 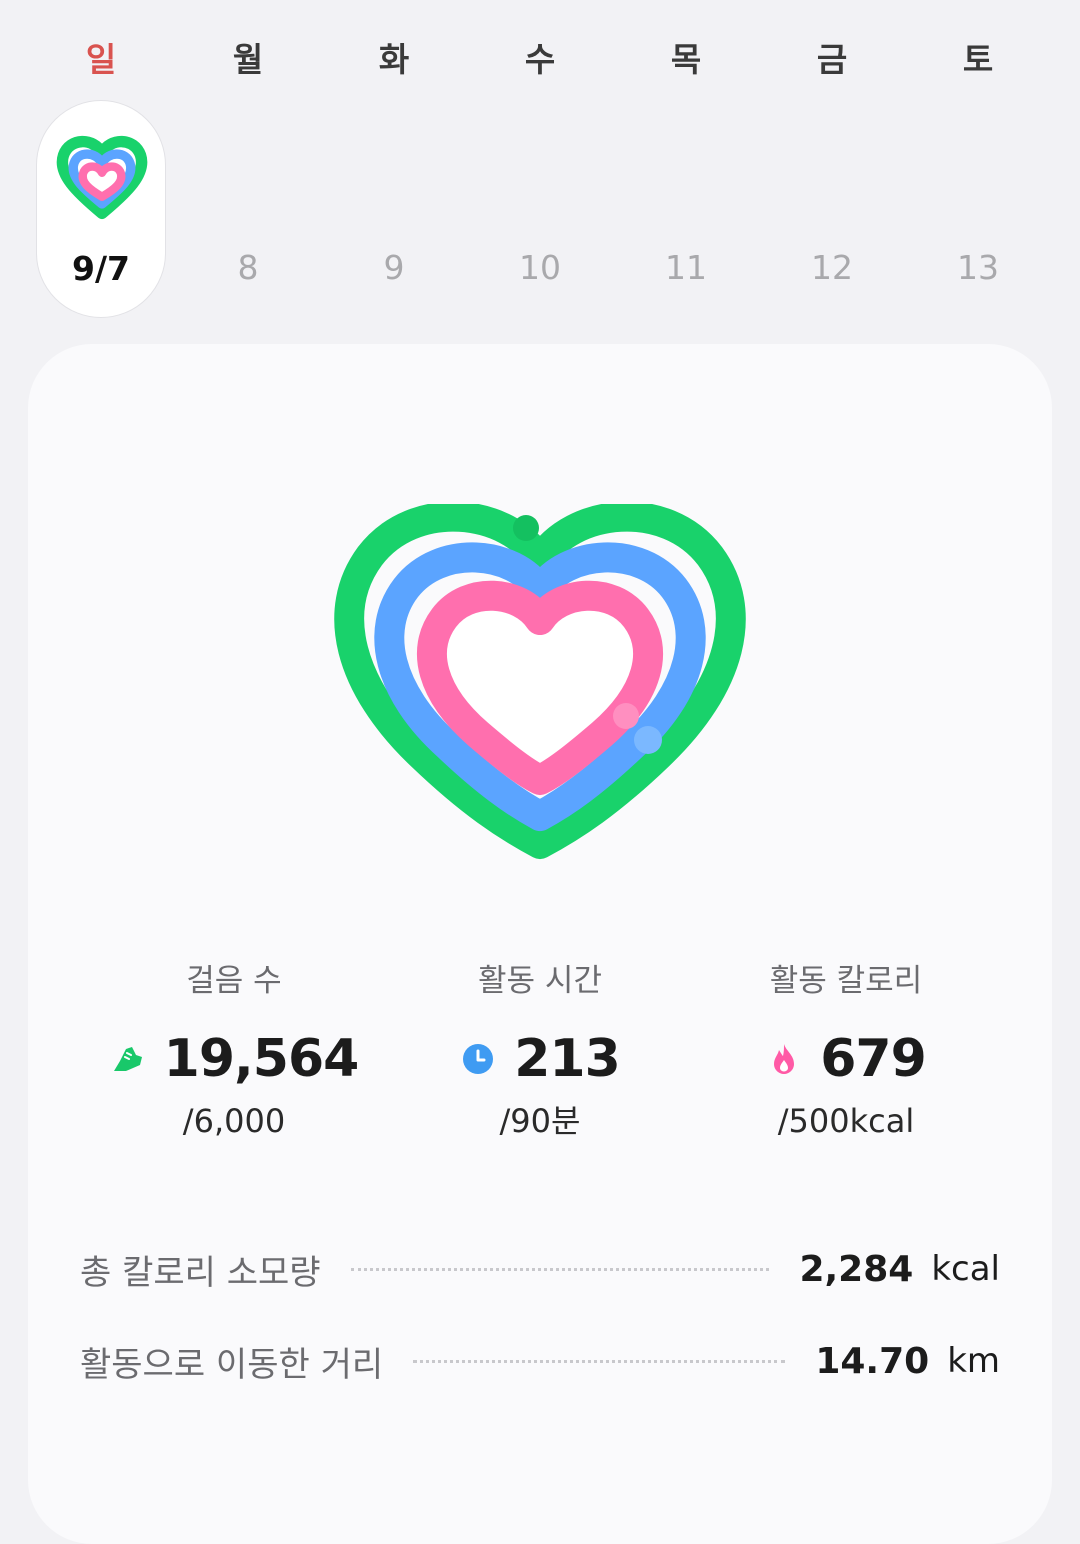 I want to click on steps-goal: /6,000, so click(x=234, y=1121).